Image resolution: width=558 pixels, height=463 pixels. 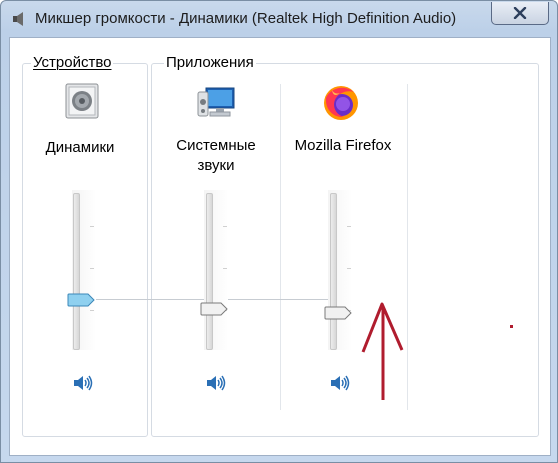 I want to click on device-mute-button, so click(x=84, y=383).